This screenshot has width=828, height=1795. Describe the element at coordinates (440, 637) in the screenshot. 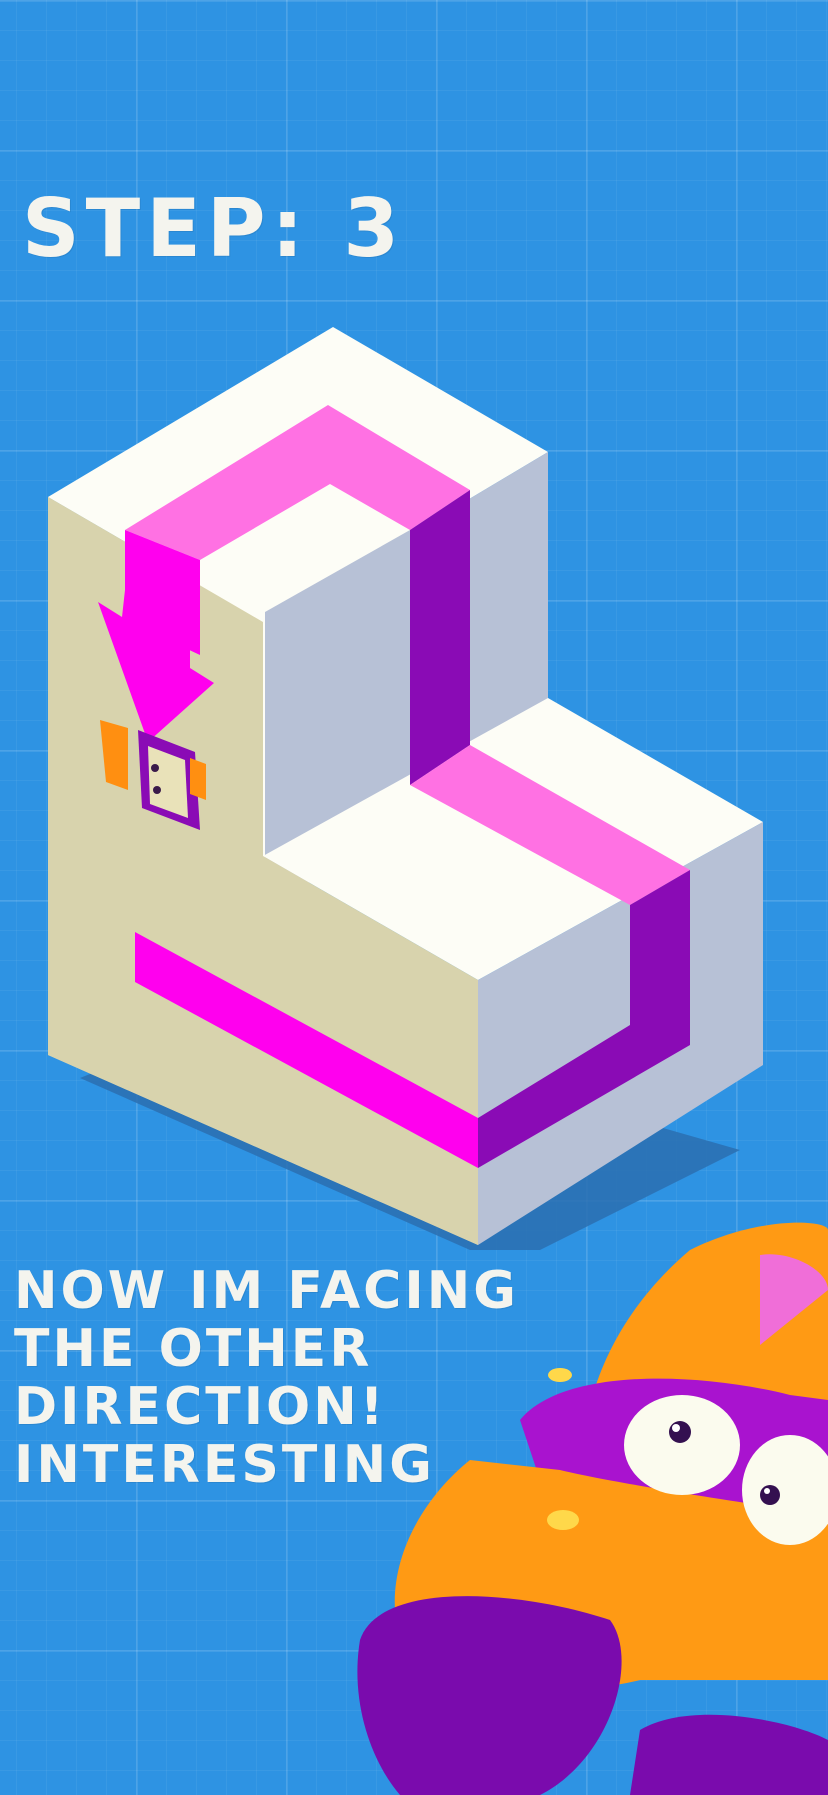

I see `path-right-vertical` at that location.